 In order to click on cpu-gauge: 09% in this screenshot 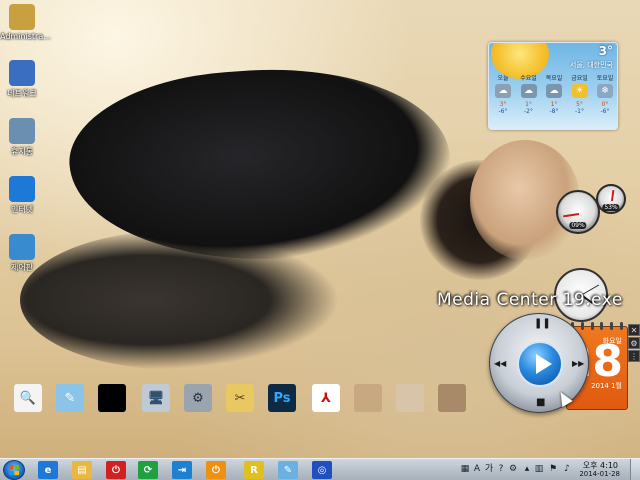, I will do `click(578, 212)`.